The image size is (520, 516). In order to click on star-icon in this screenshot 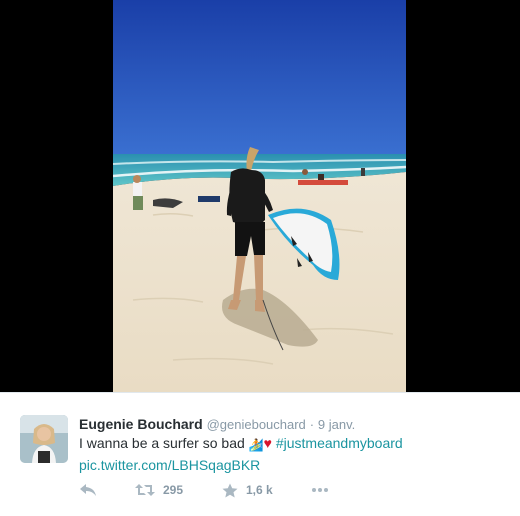, I will do `click(230, 490)`.